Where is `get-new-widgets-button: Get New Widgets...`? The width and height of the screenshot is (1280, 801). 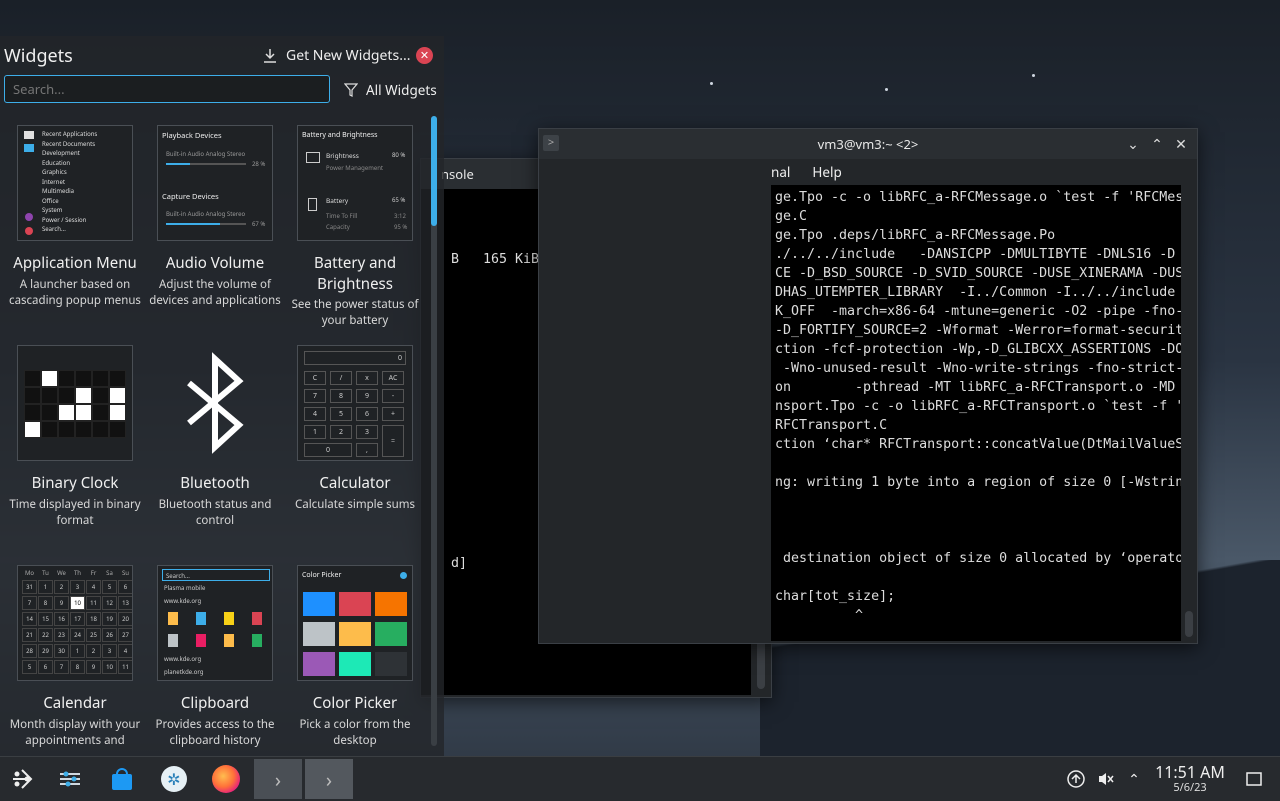
get-new-widgets-button: Get New Widgets... is located at coordinates (336, 55).